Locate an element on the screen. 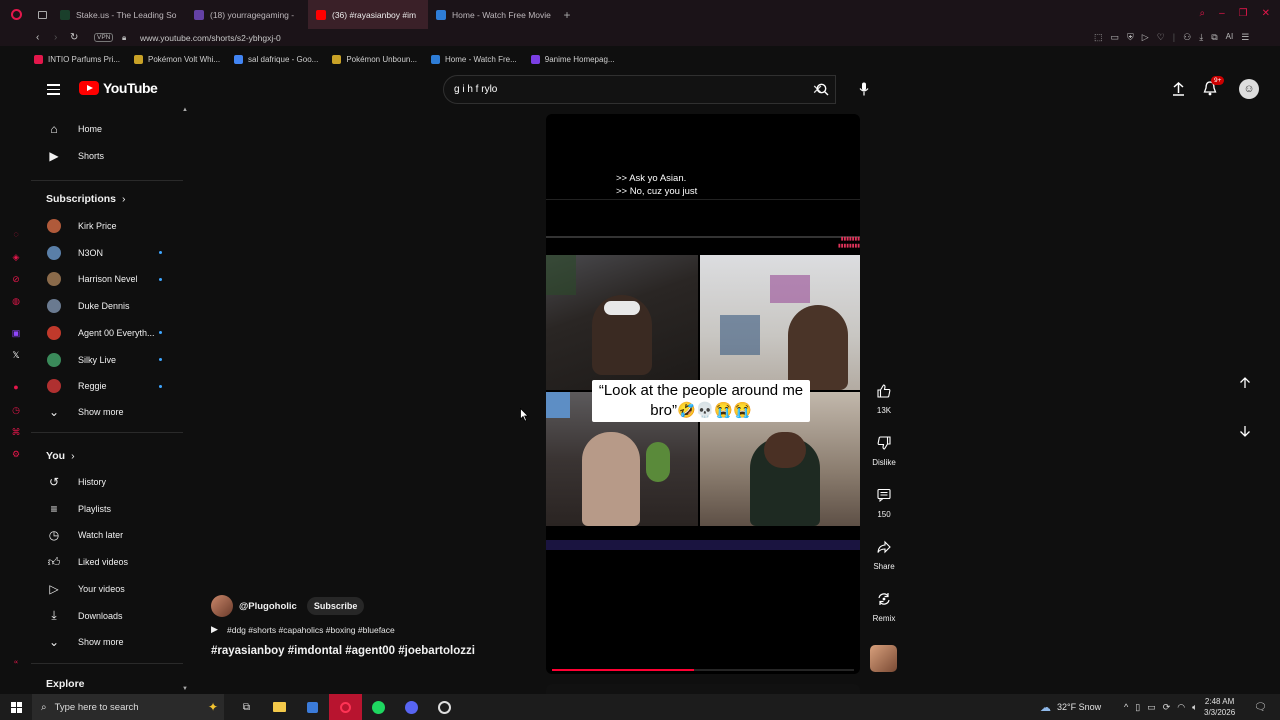 The width and height of the screenshot is (1280, 720). more-sidebar-icon: ∝ is located at coordinates (16, 663).